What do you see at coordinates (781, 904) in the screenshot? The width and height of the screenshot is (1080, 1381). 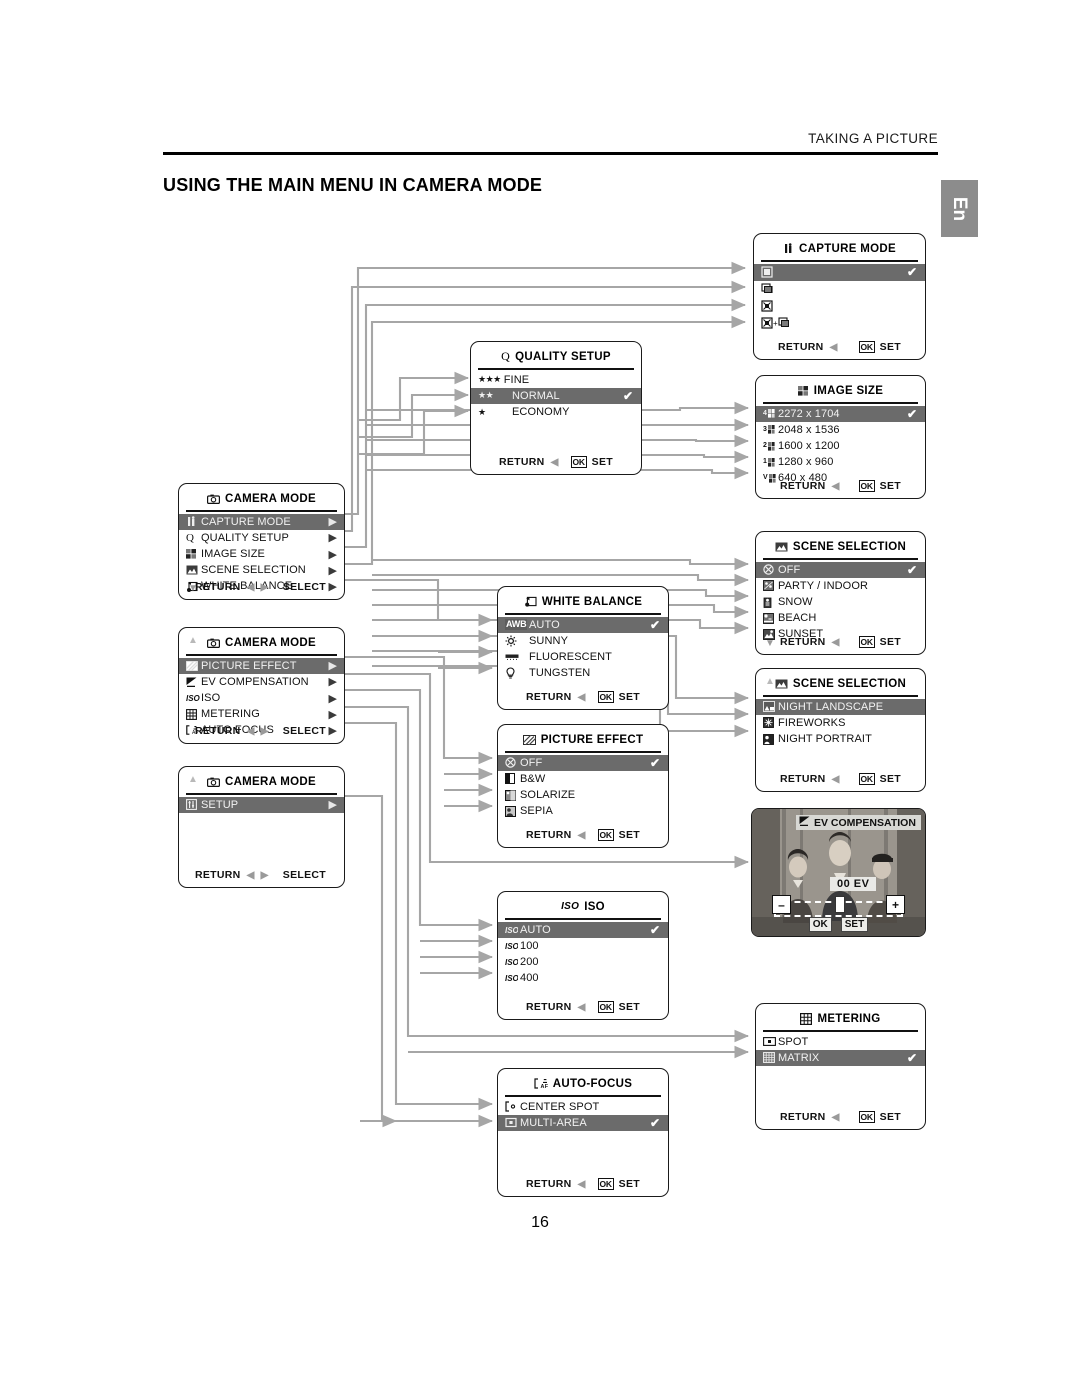 I see `ev-minus-button: –` at bounding box center [781, 904].